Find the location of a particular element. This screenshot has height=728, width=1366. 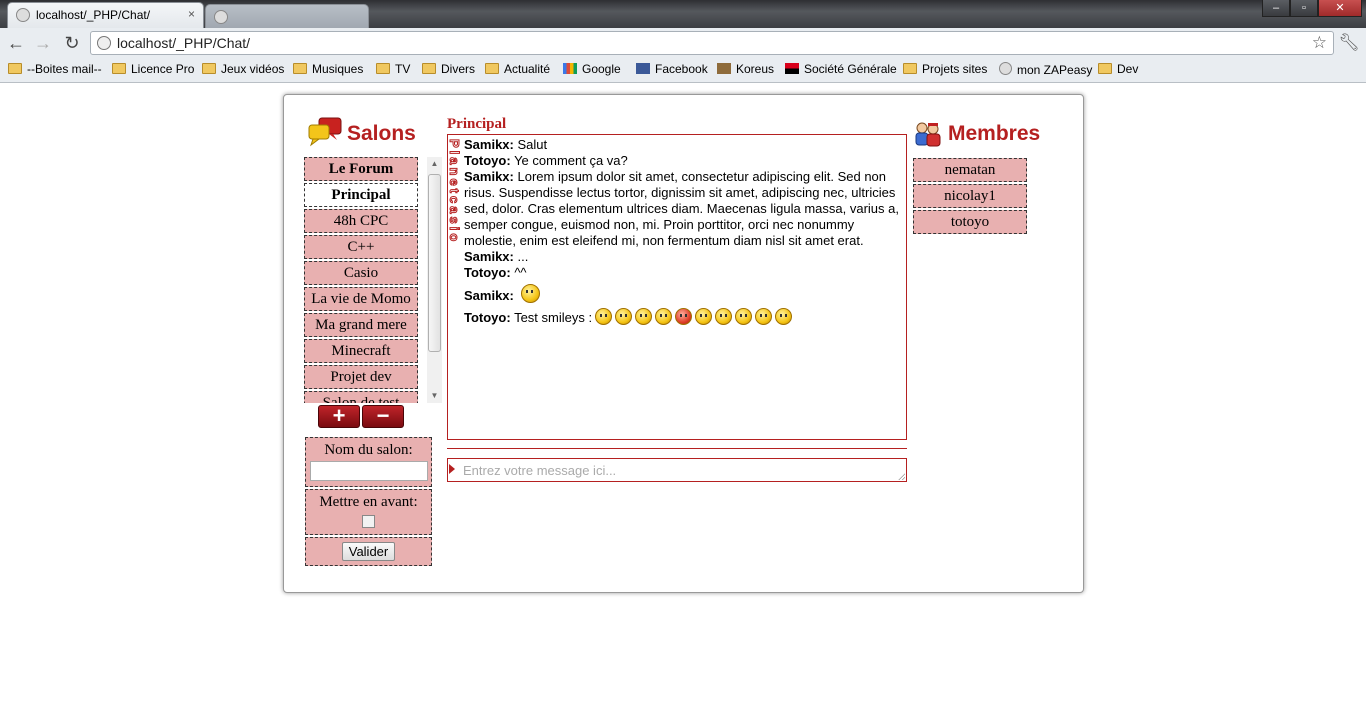

member-item: totoyo is located at coordinates (970, 222).